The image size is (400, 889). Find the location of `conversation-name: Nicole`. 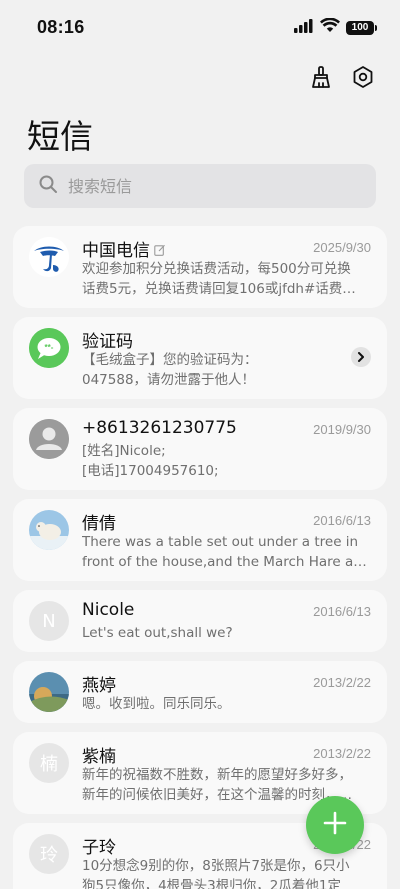

conversation-name: Nicole is located at coordinates (108, 610).